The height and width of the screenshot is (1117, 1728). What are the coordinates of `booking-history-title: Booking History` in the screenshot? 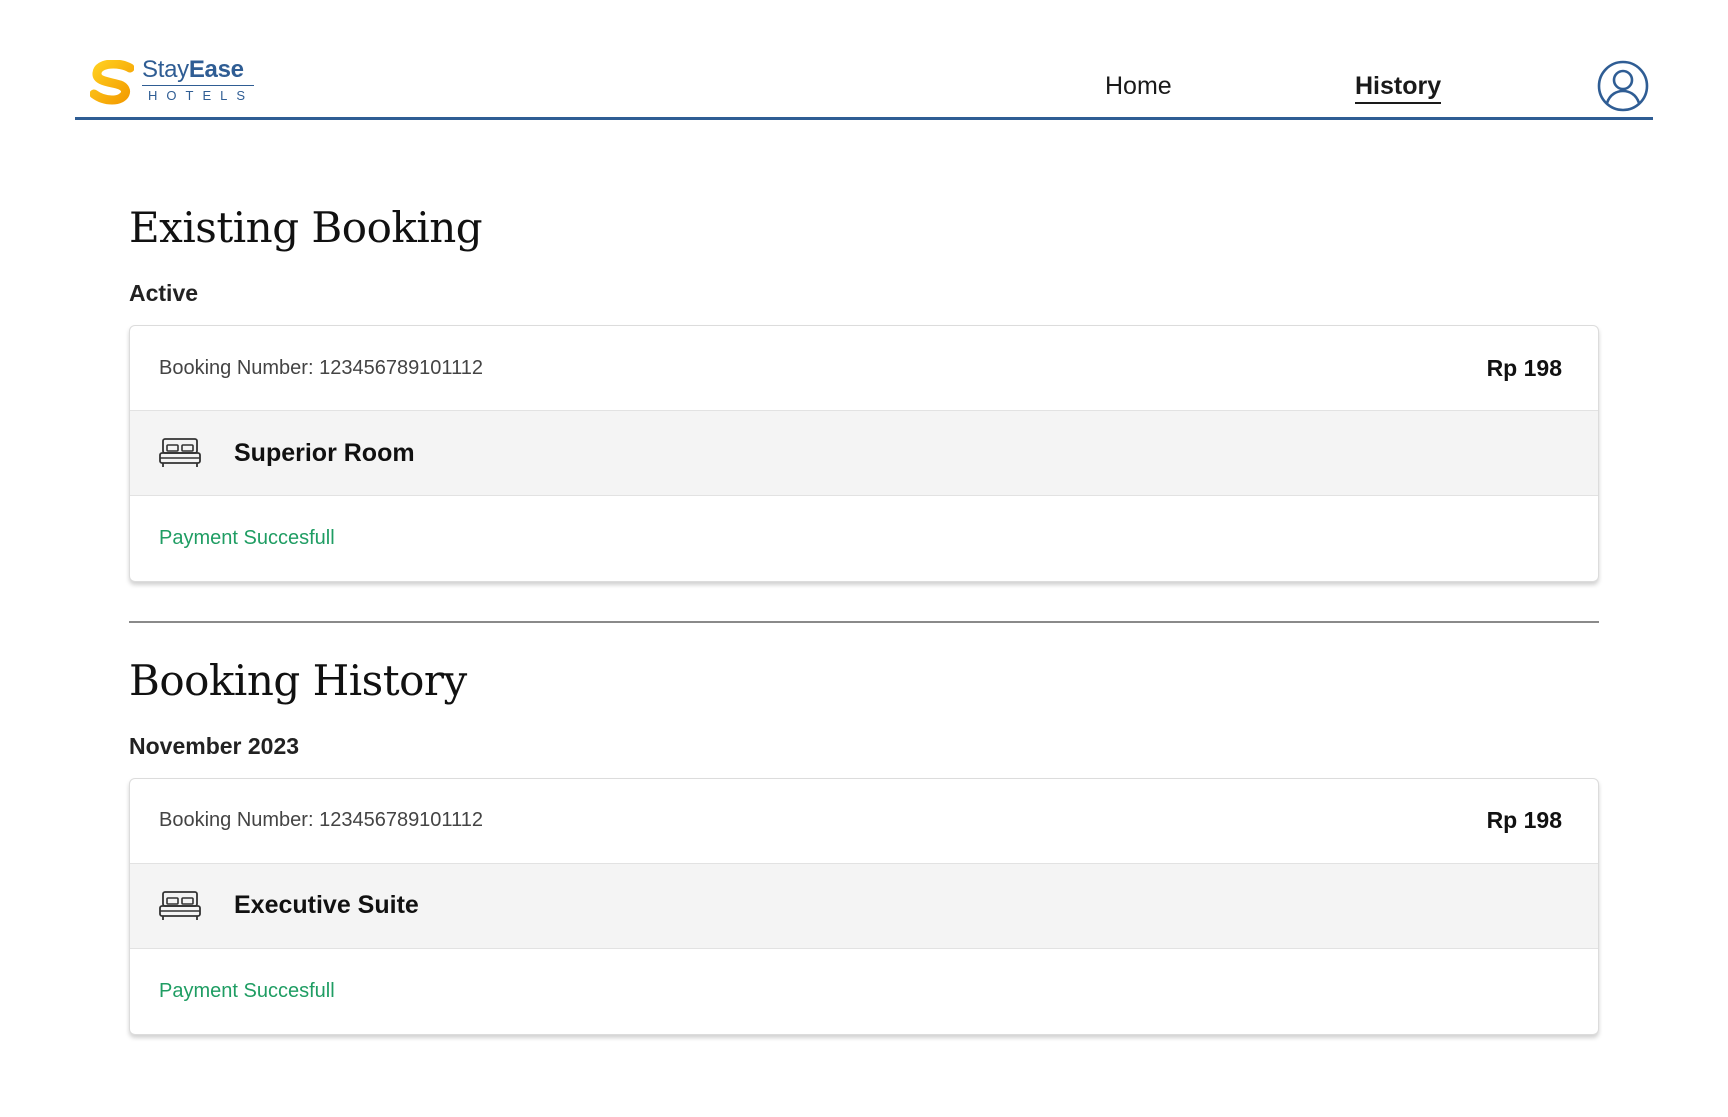 It's located at (298, 680).